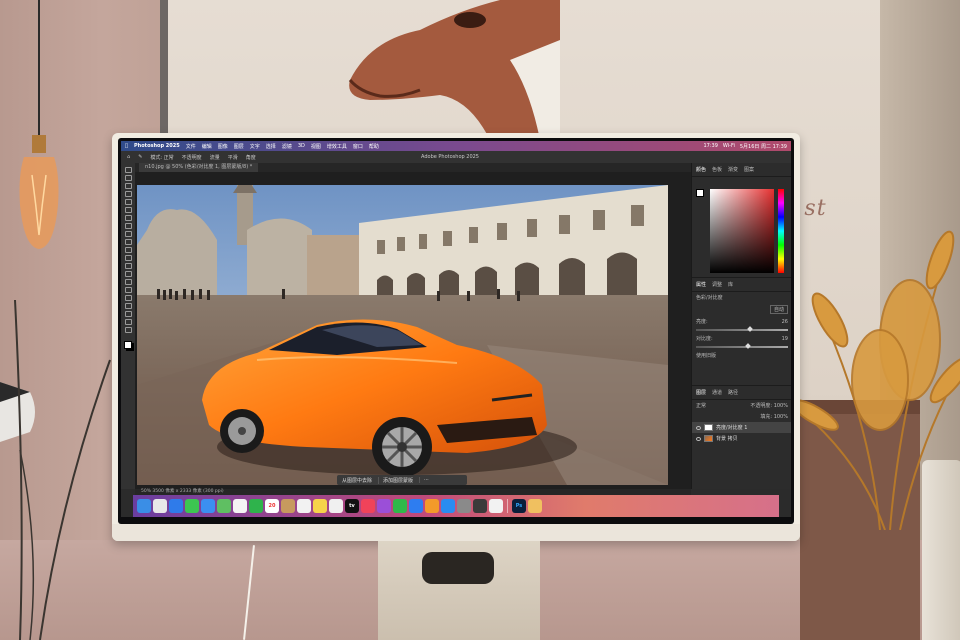 Image resolution: width=960 pixels, height=640 pixels. Describe the element at coordinates (706, 355) in the screenshot. I see `use-legacy-checkbox: 使用旧版` at that location.